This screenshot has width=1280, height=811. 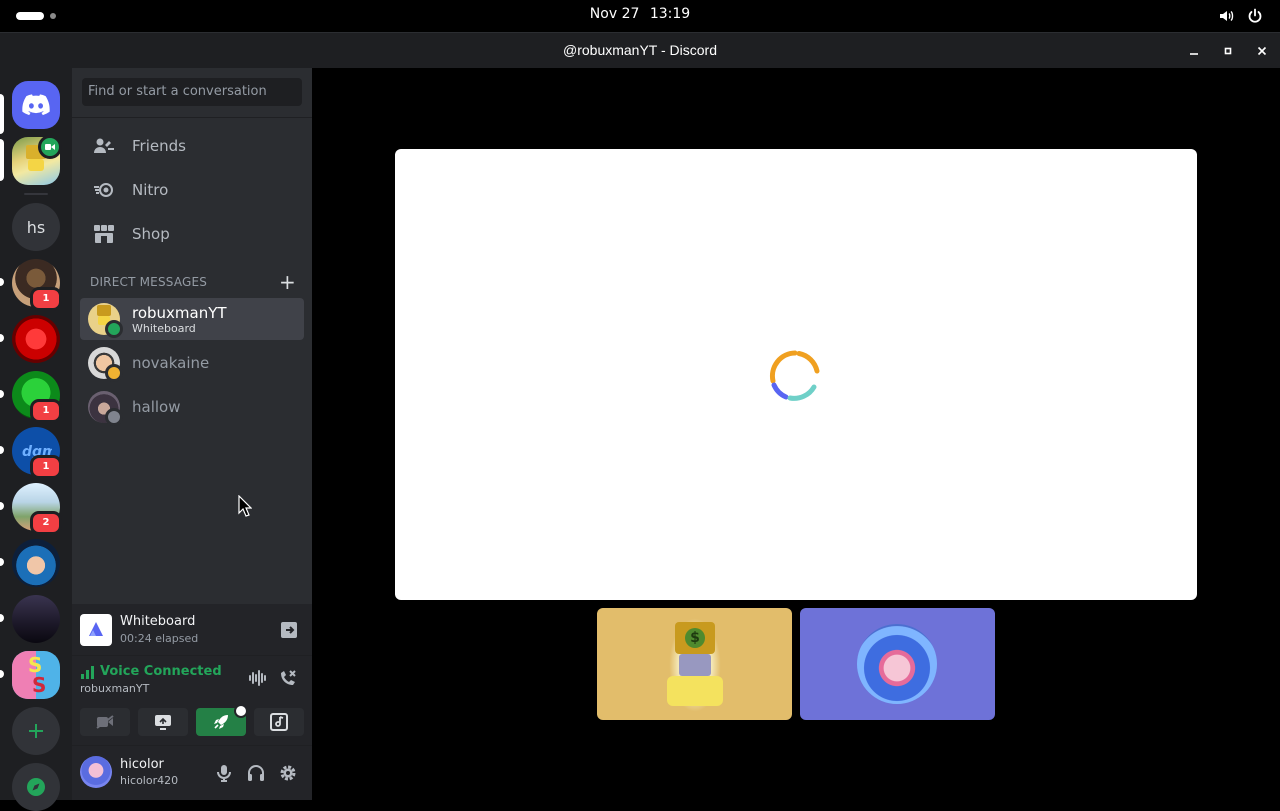 I want to click on loading-spinner-icon, so click(x=794, y=375).